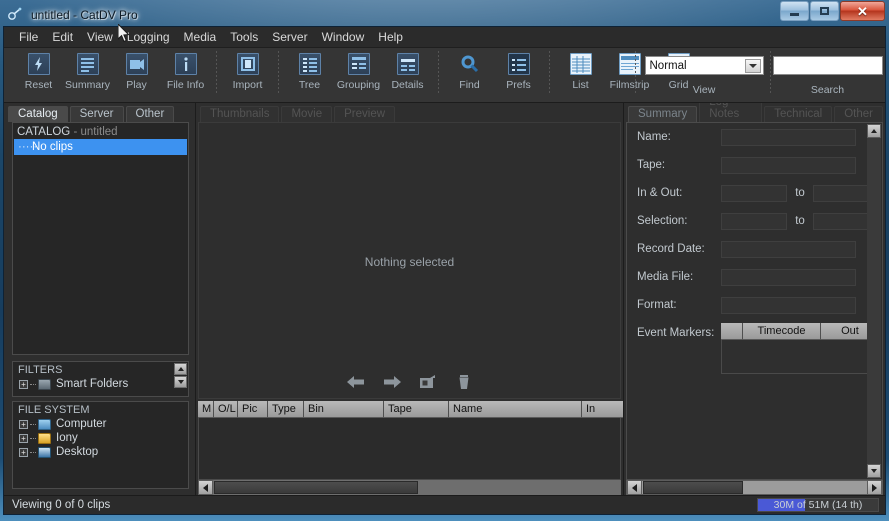 Image resolution: width=889 pixels, height=521 pixels. I want to click on close-button: ✕, so click(862, 11).